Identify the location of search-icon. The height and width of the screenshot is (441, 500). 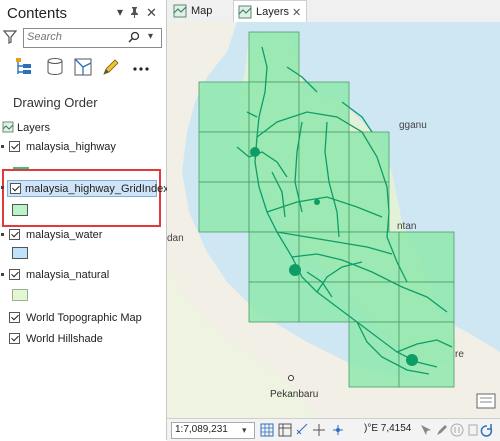
(134, 37).